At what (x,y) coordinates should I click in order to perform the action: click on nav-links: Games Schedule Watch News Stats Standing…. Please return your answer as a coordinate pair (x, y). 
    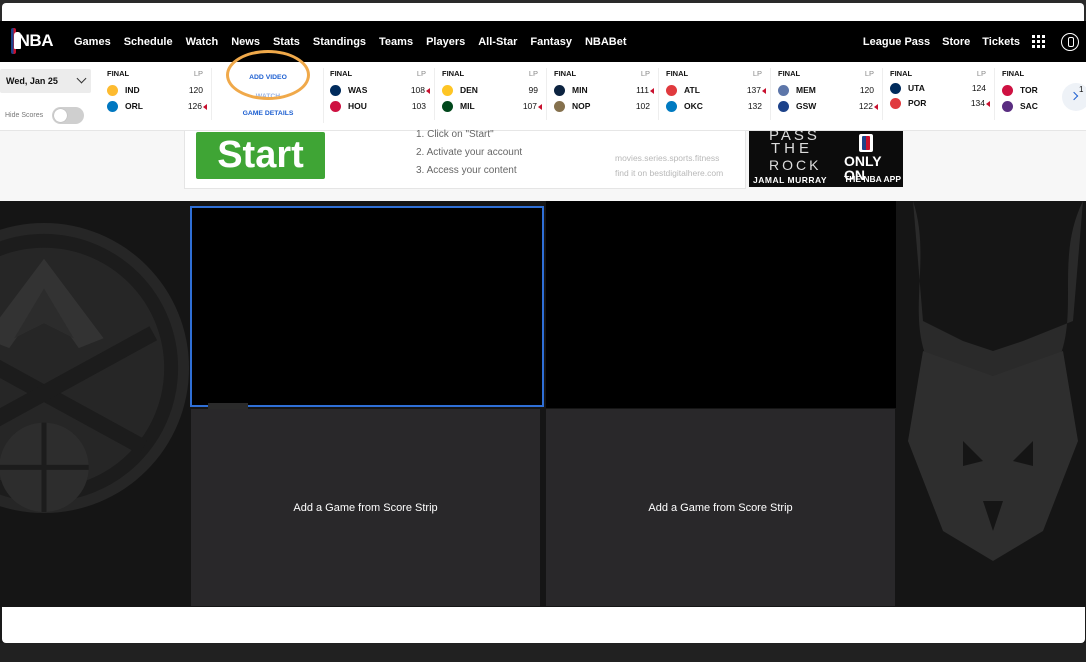
    Looking at the image, I should click on (350, 41).